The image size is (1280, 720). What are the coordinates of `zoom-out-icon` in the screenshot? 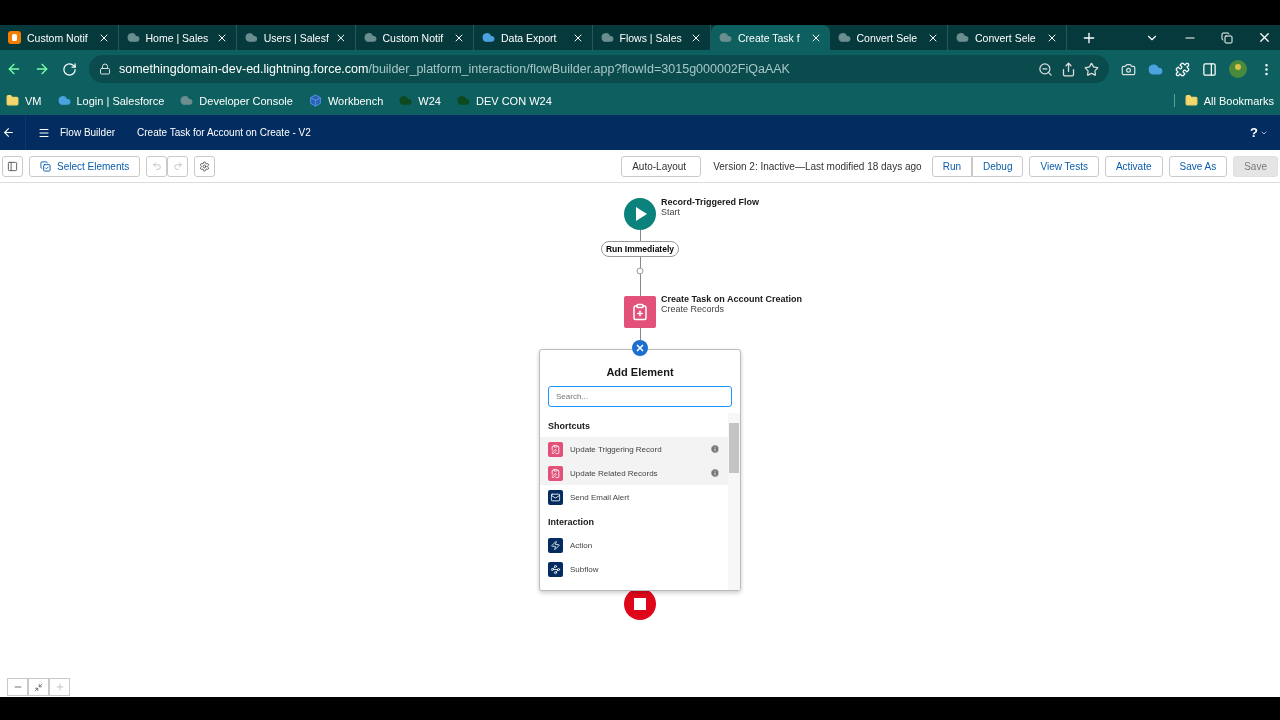 It's located at (1045, 69).